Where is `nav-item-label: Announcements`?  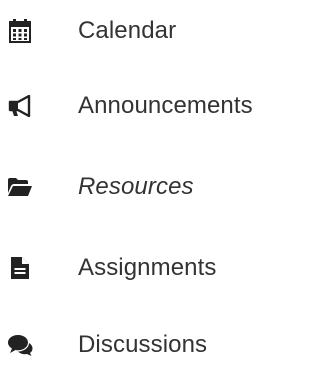
nav-item-label: Announcements is located at coordinates (165, 105).